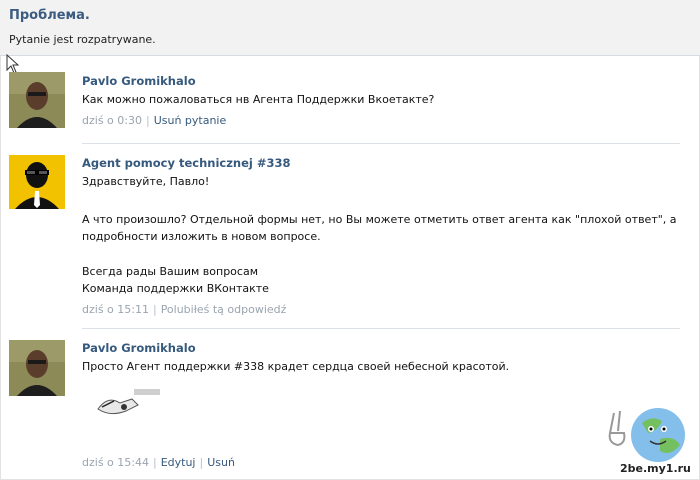 The image size is (700, 480). I want to click on message-greeting: Здравствуйте, Павло!, so click(146, 181).